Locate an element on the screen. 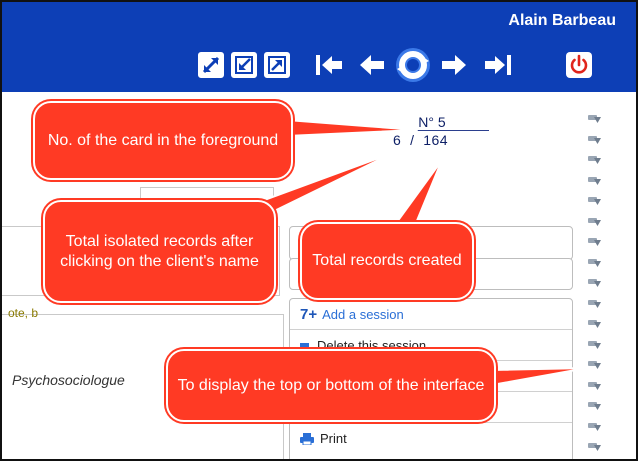 This screenshot has width=638, height=461. print-label: Print is located at coordinates (333, 438).